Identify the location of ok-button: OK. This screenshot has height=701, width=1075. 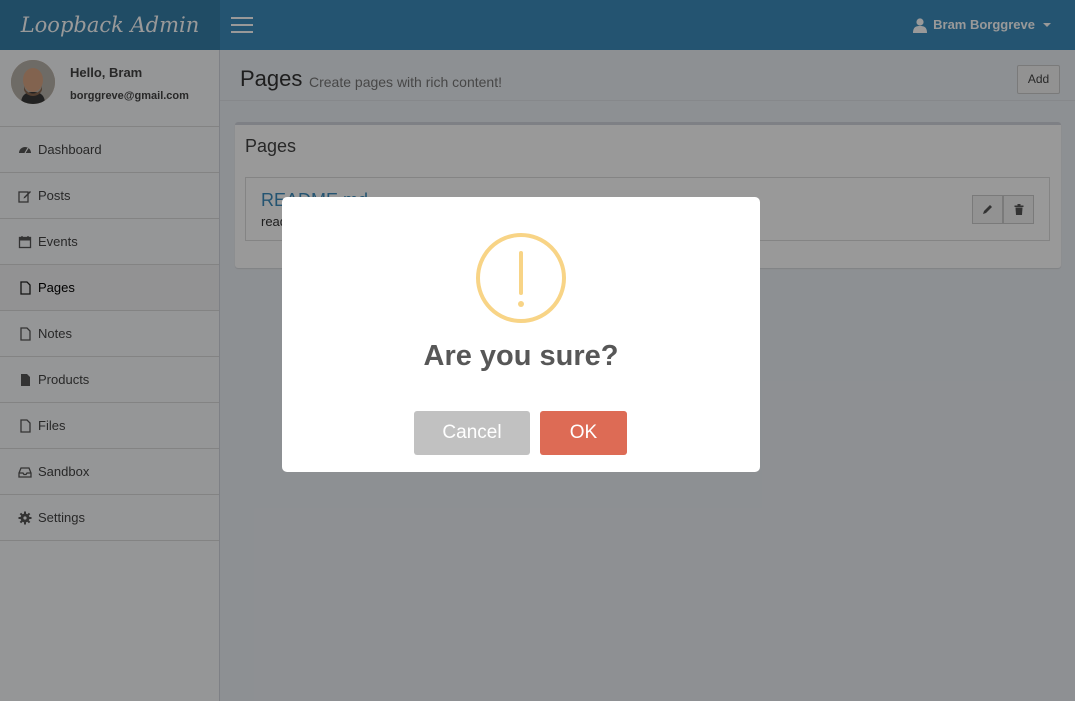
(583, 433).